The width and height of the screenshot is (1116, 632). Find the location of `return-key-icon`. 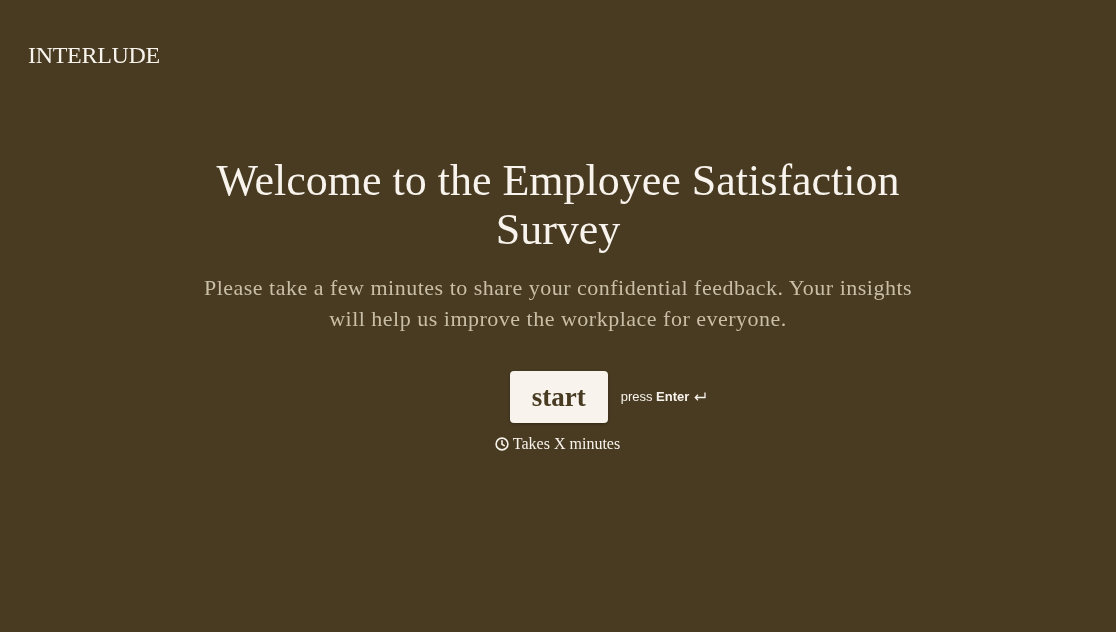

return-key-icon is located at coordinates (700, 397).